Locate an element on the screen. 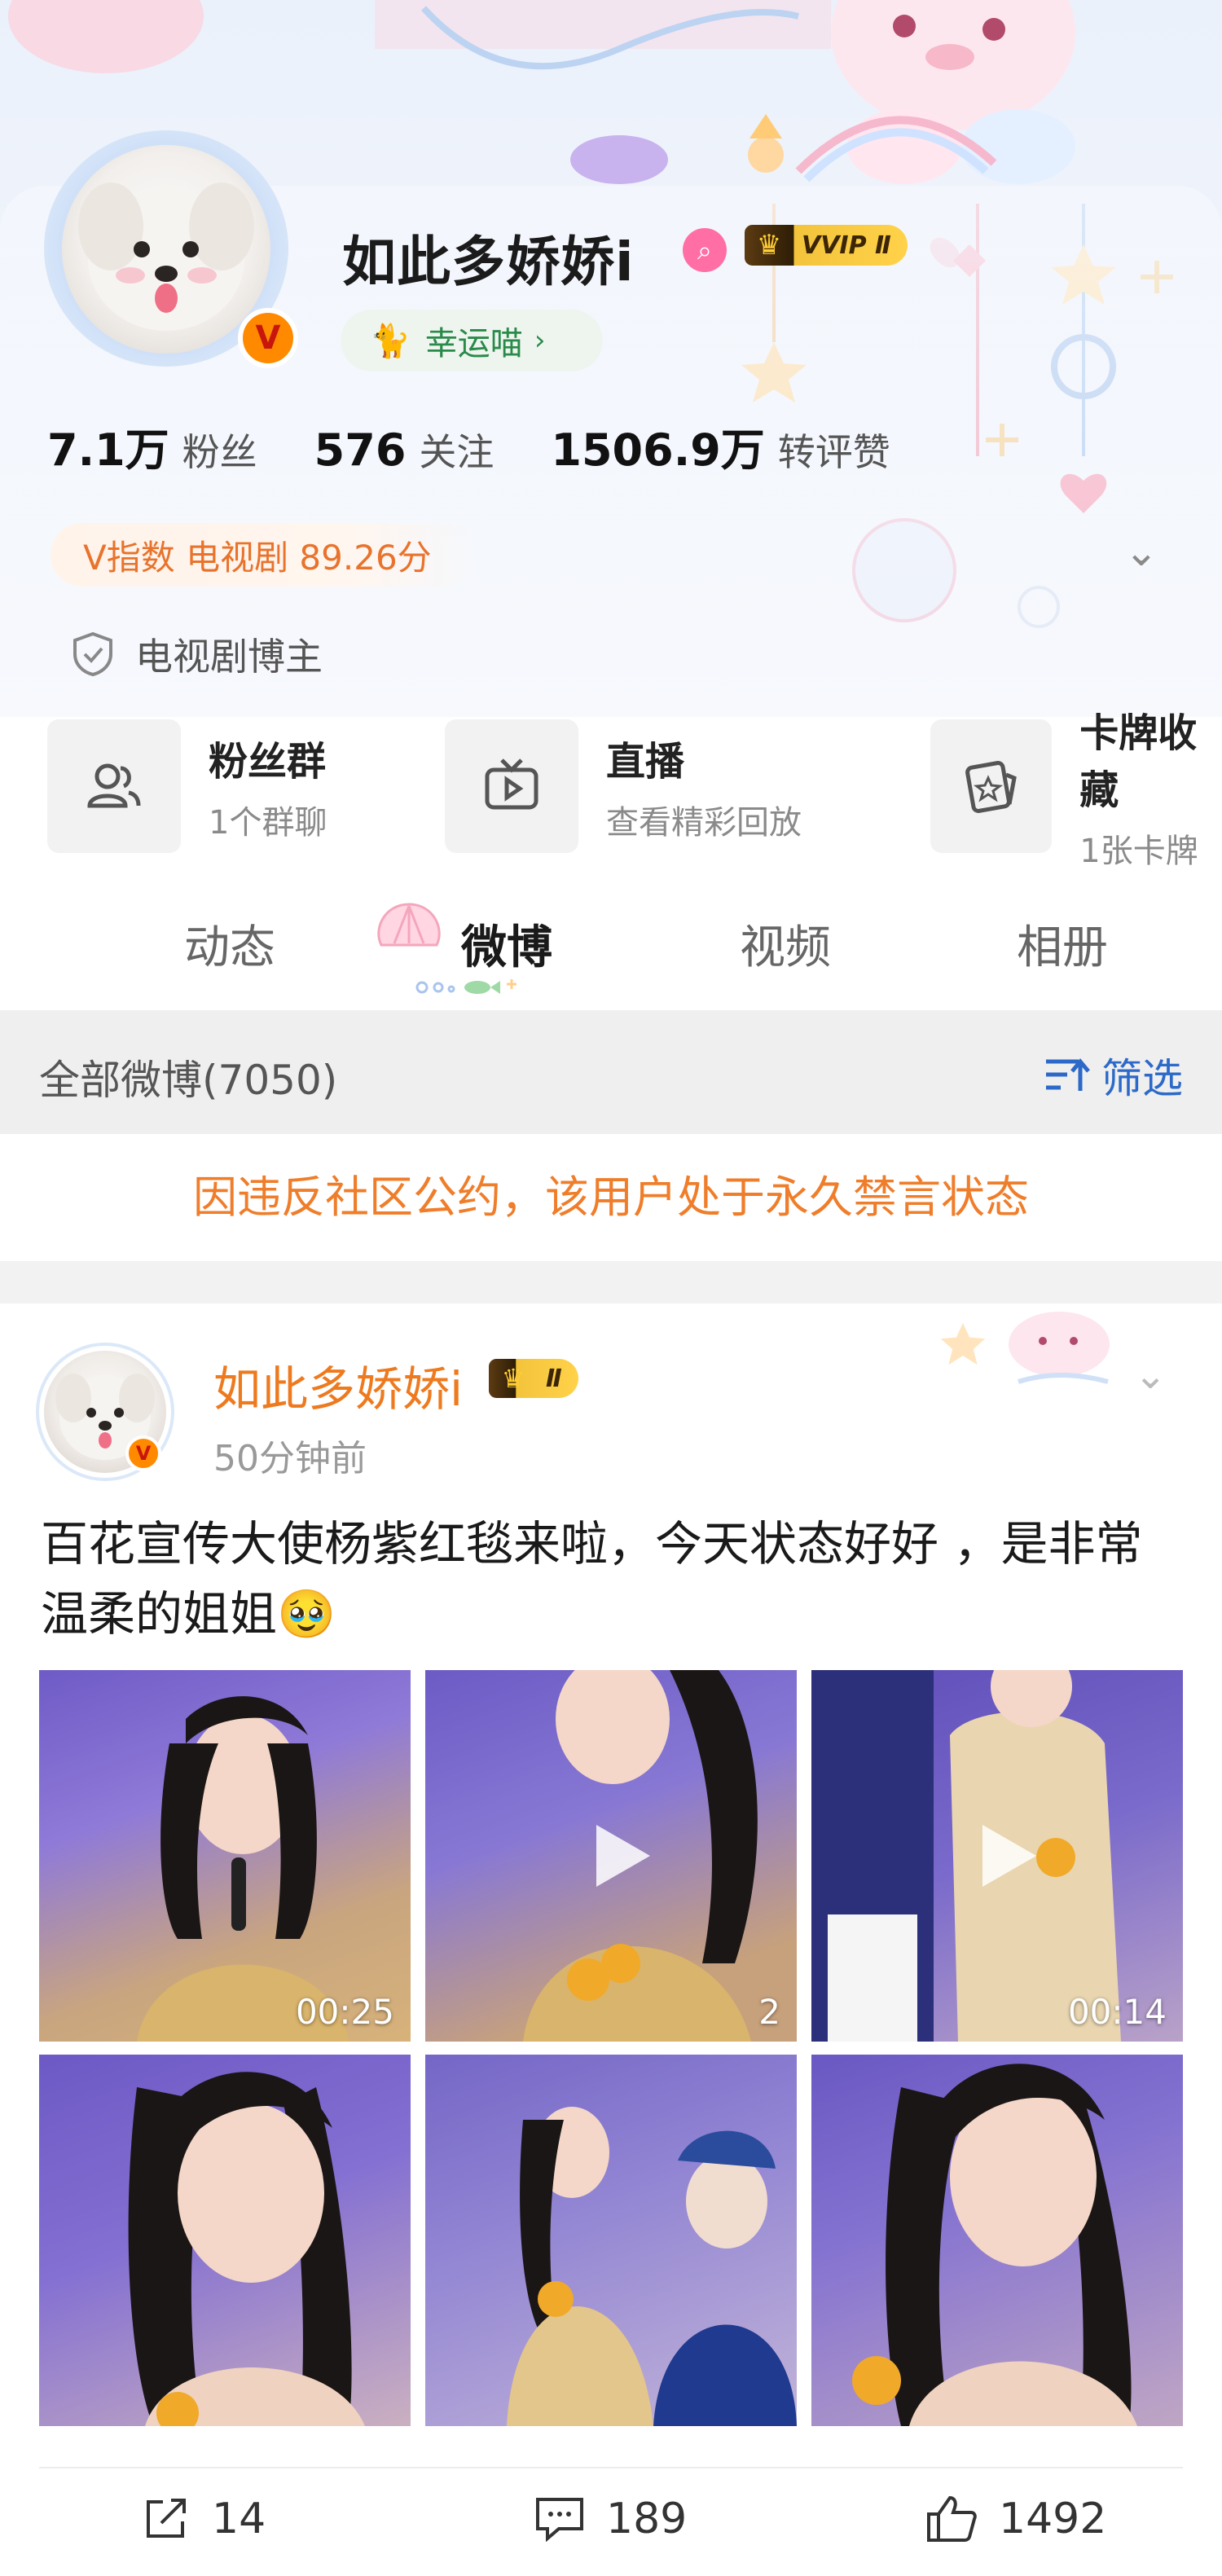 The height and width of the screenshot is (2576, 1222). post-media-video: 00:25 is located at coordinates (225, 1856).